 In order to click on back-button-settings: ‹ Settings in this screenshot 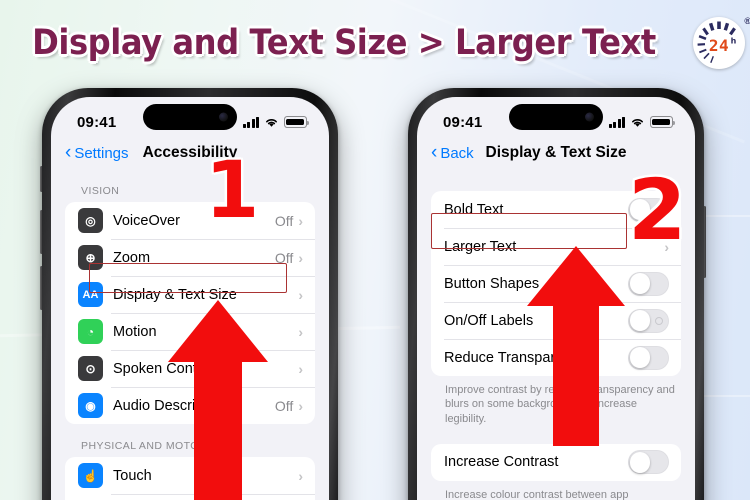, I will do `click(97, 152)`.